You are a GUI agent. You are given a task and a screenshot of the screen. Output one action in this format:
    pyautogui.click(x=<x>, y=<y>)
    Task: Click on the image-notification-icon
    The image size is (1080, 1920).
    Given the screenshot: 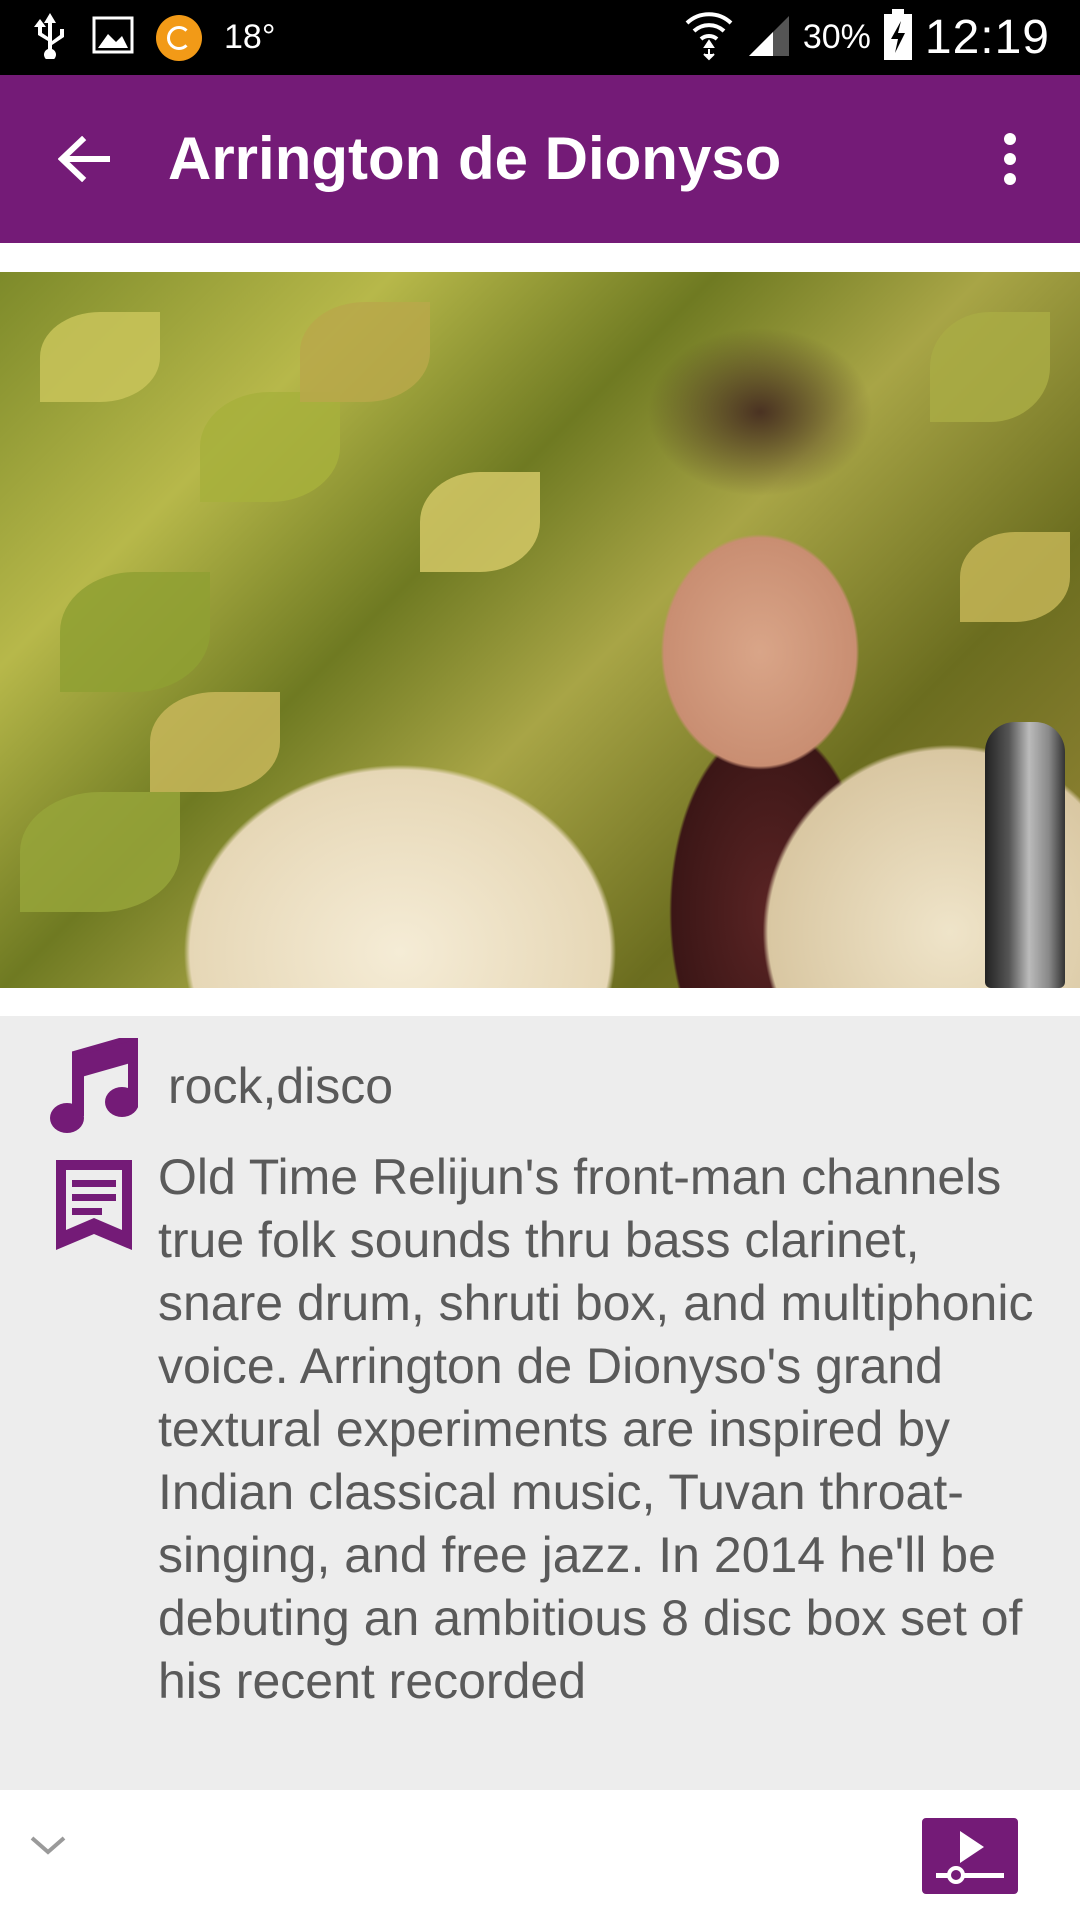 What is the action you would take?
    pyautogui.click(x=113, y=37)
    